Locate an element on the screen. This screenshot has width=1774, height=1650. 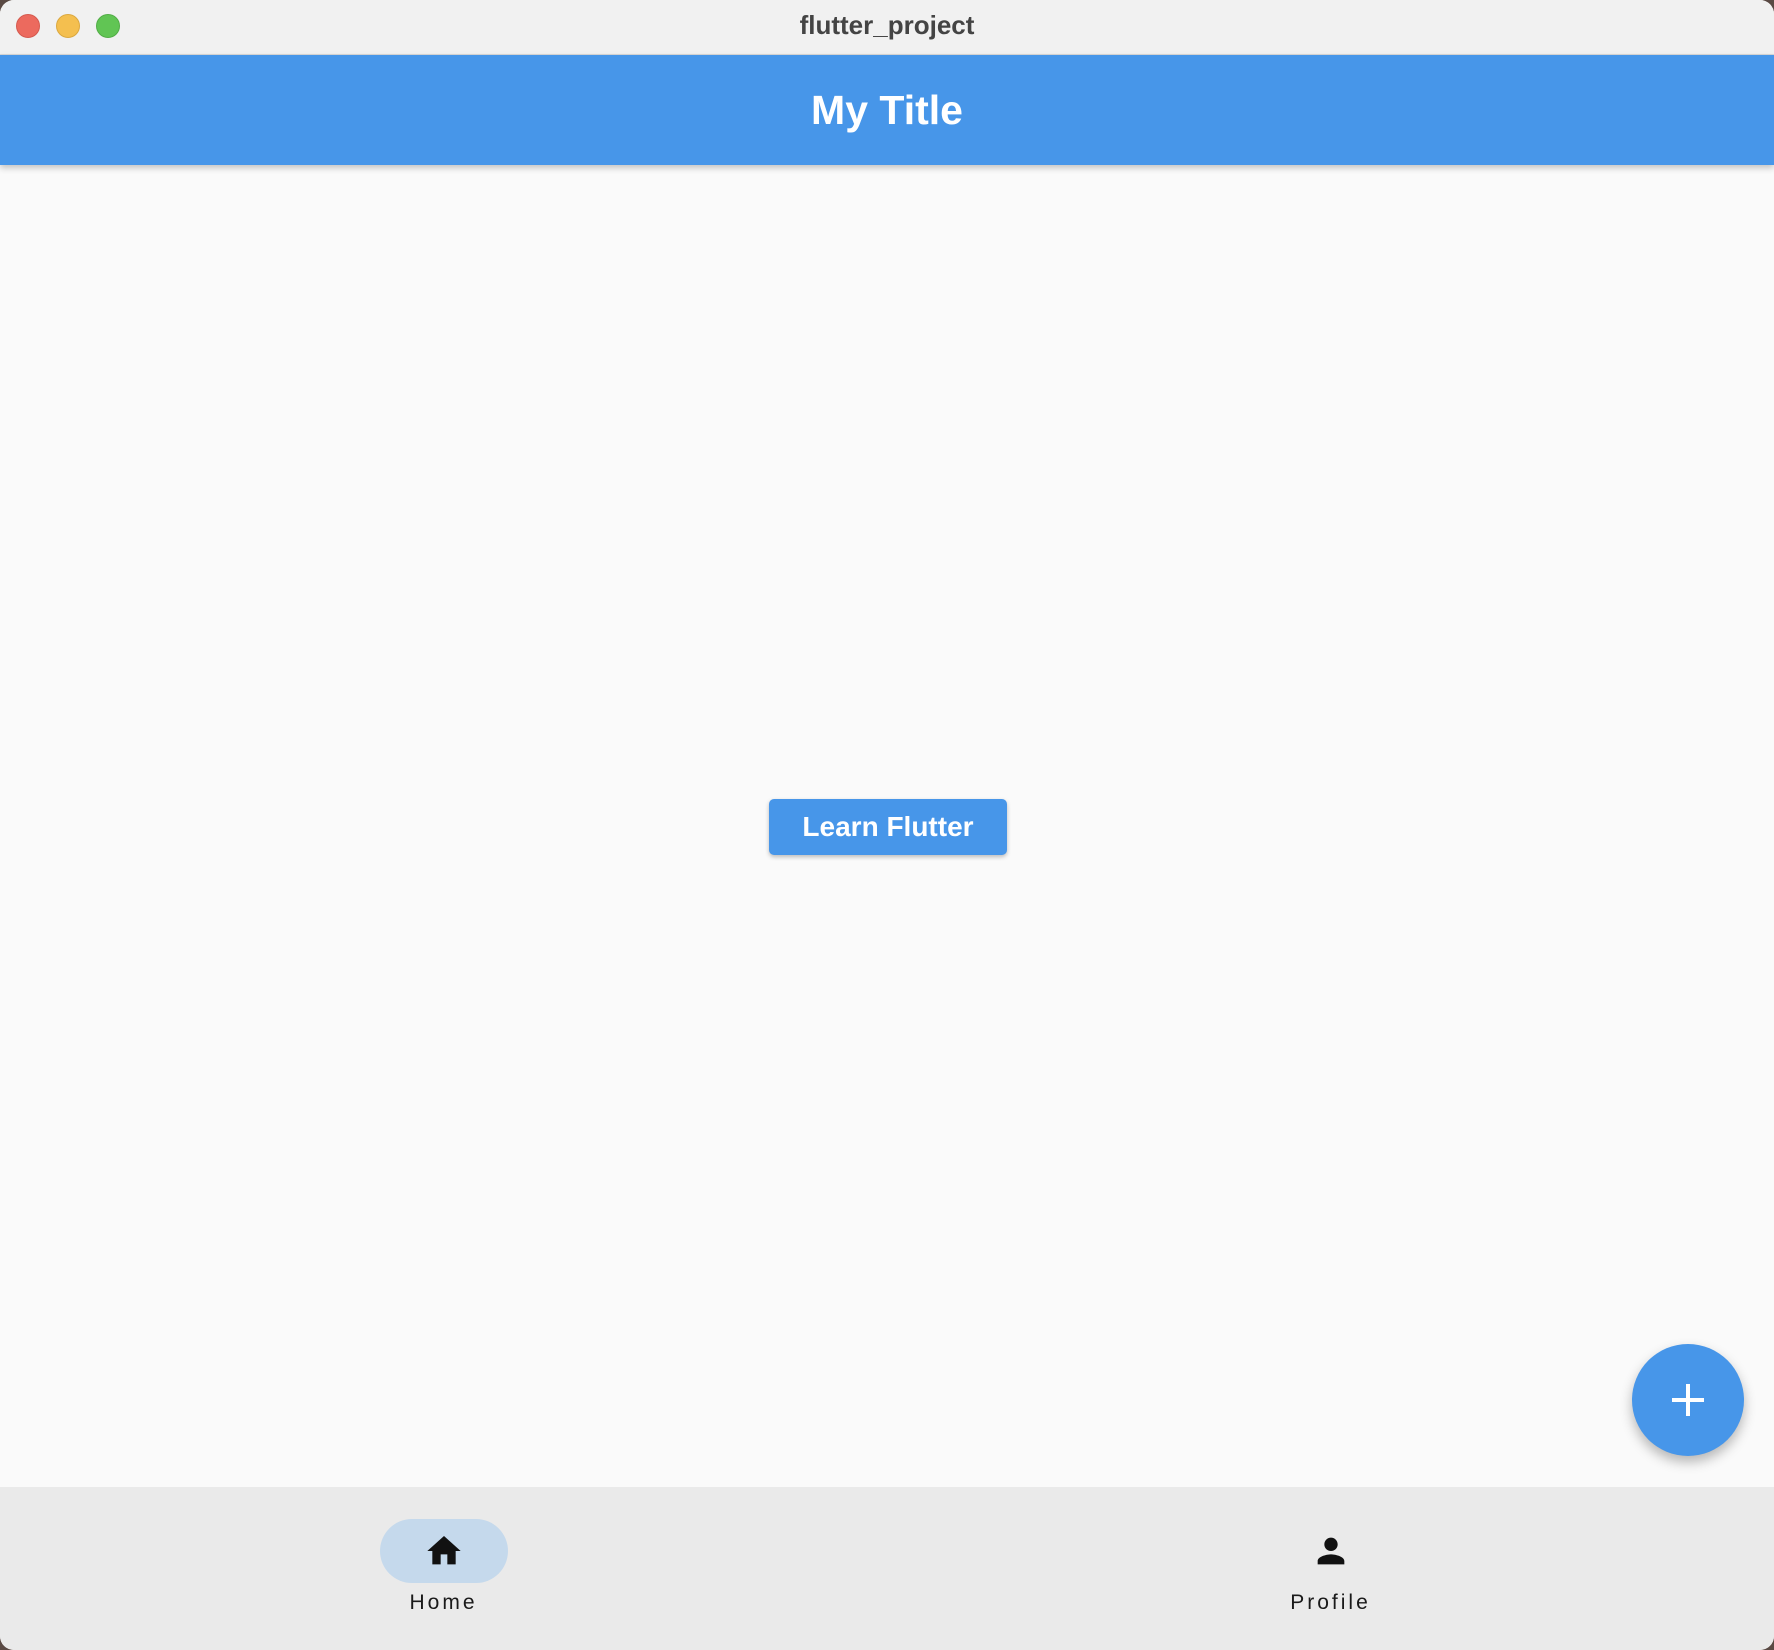
app-bar: My Title is located at coordinates (887, 110).